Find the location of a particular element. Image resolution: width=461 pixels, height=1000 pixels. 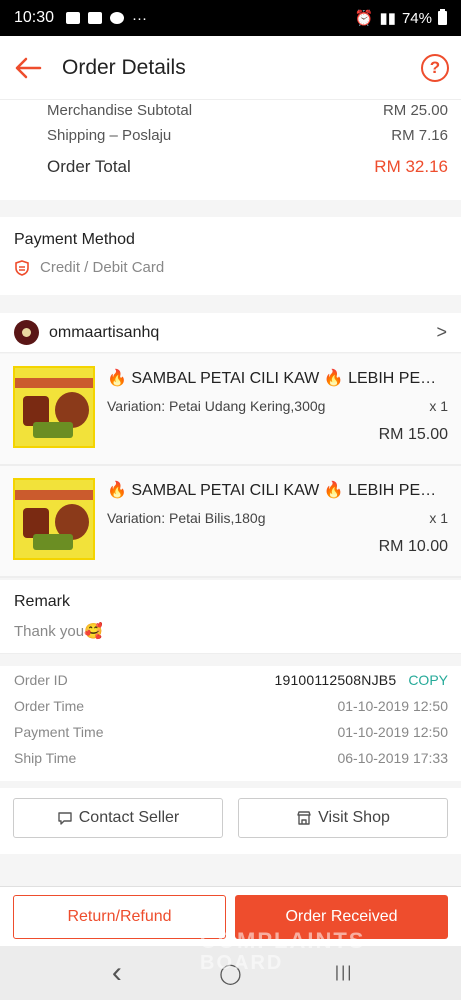

alarm-icon: ⏰ is located at coordinates (364, 18).